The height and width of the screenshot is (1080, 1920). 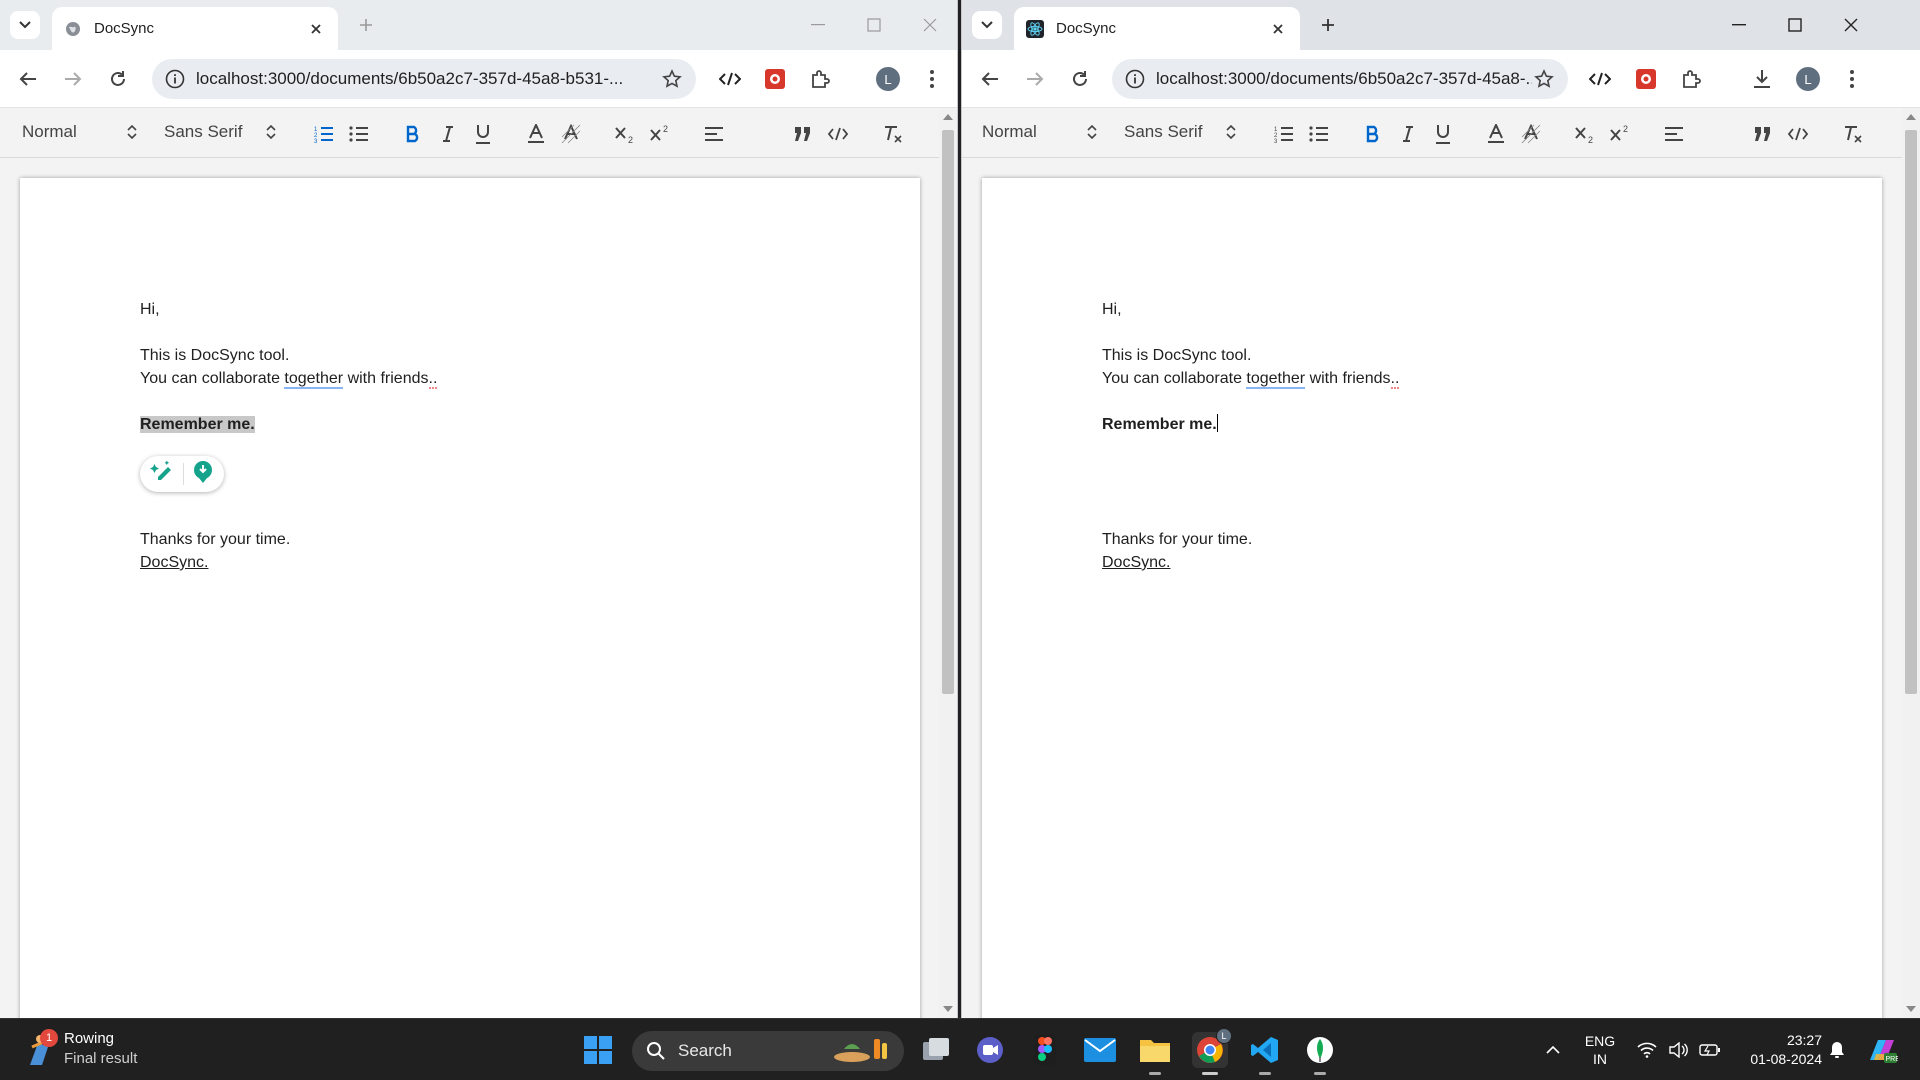 What do you see at coordinates (1212, 1051) in the screenshot?
I see `chrome-app: L` at bounding box center [1212, 1051].